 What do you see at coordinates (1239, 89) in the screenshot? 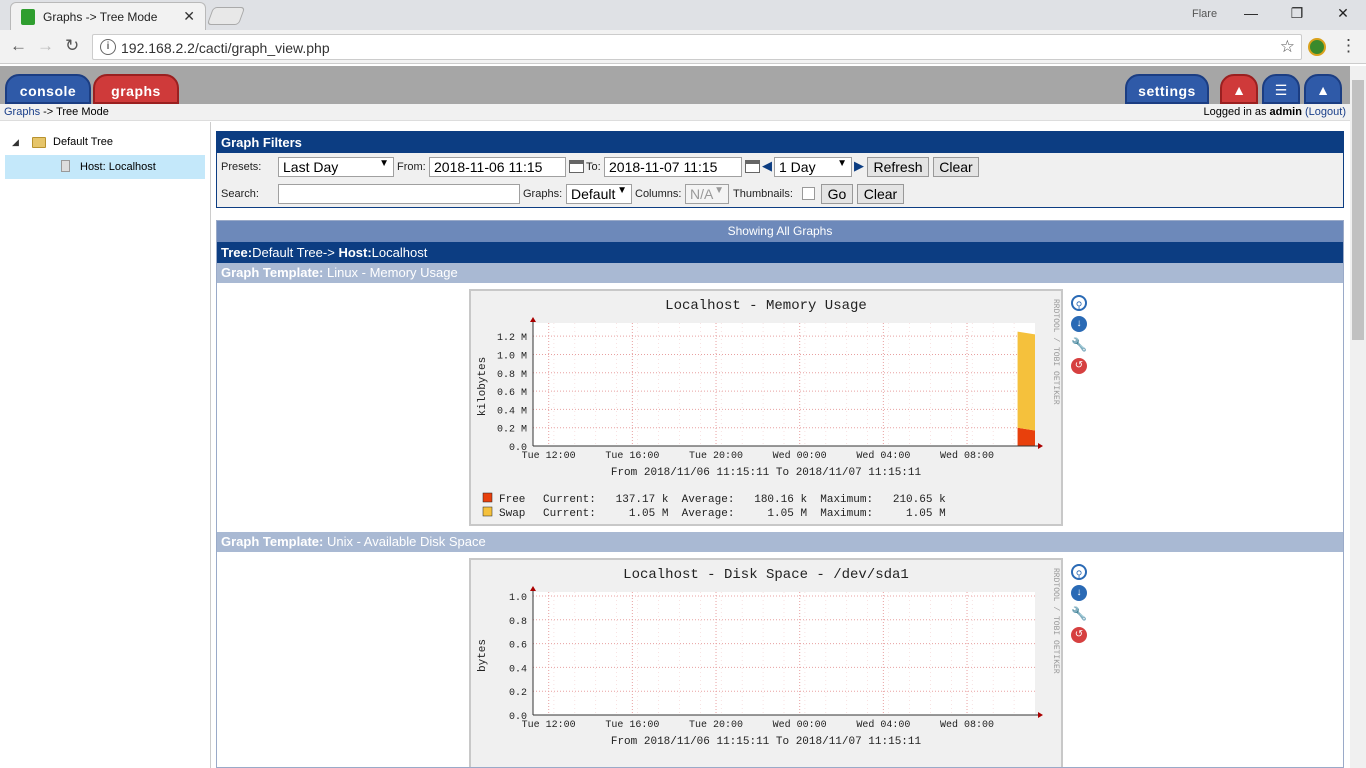
I see `tree-view-icon: ▲` at bounding box center [1239, 89].